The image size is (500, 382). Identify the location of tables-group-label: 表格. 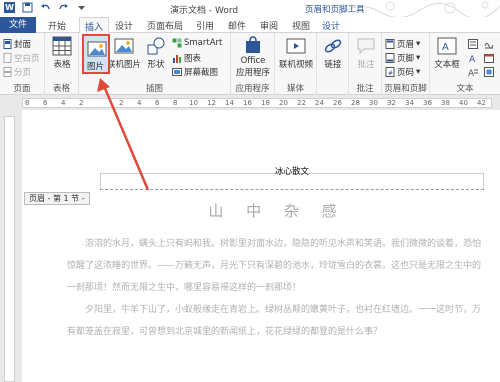
(61, 89).